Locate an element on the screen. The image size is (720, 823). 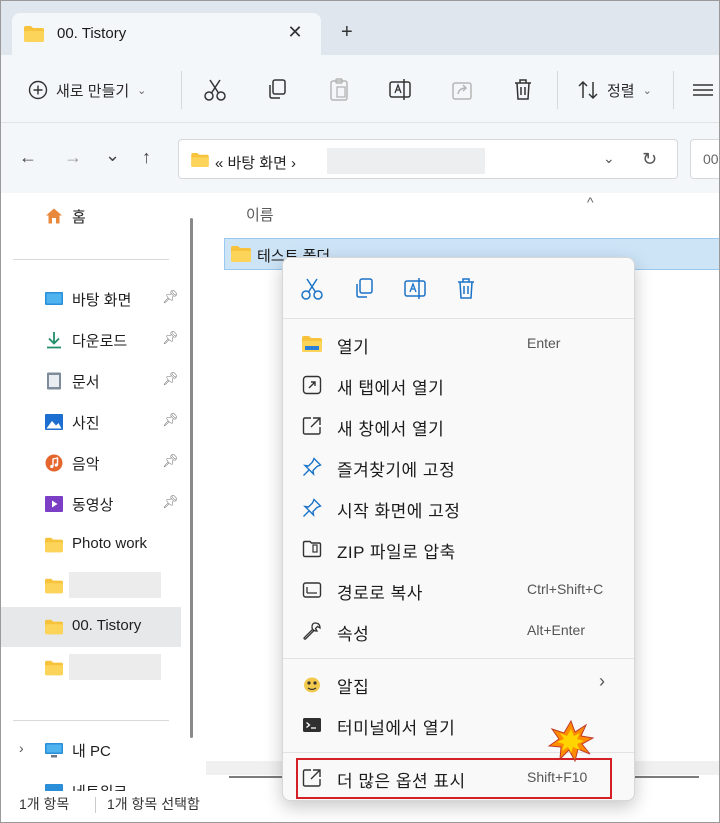
sidebar-item-videos: 동영상 📌︎ is located at coordinates (91, 504).